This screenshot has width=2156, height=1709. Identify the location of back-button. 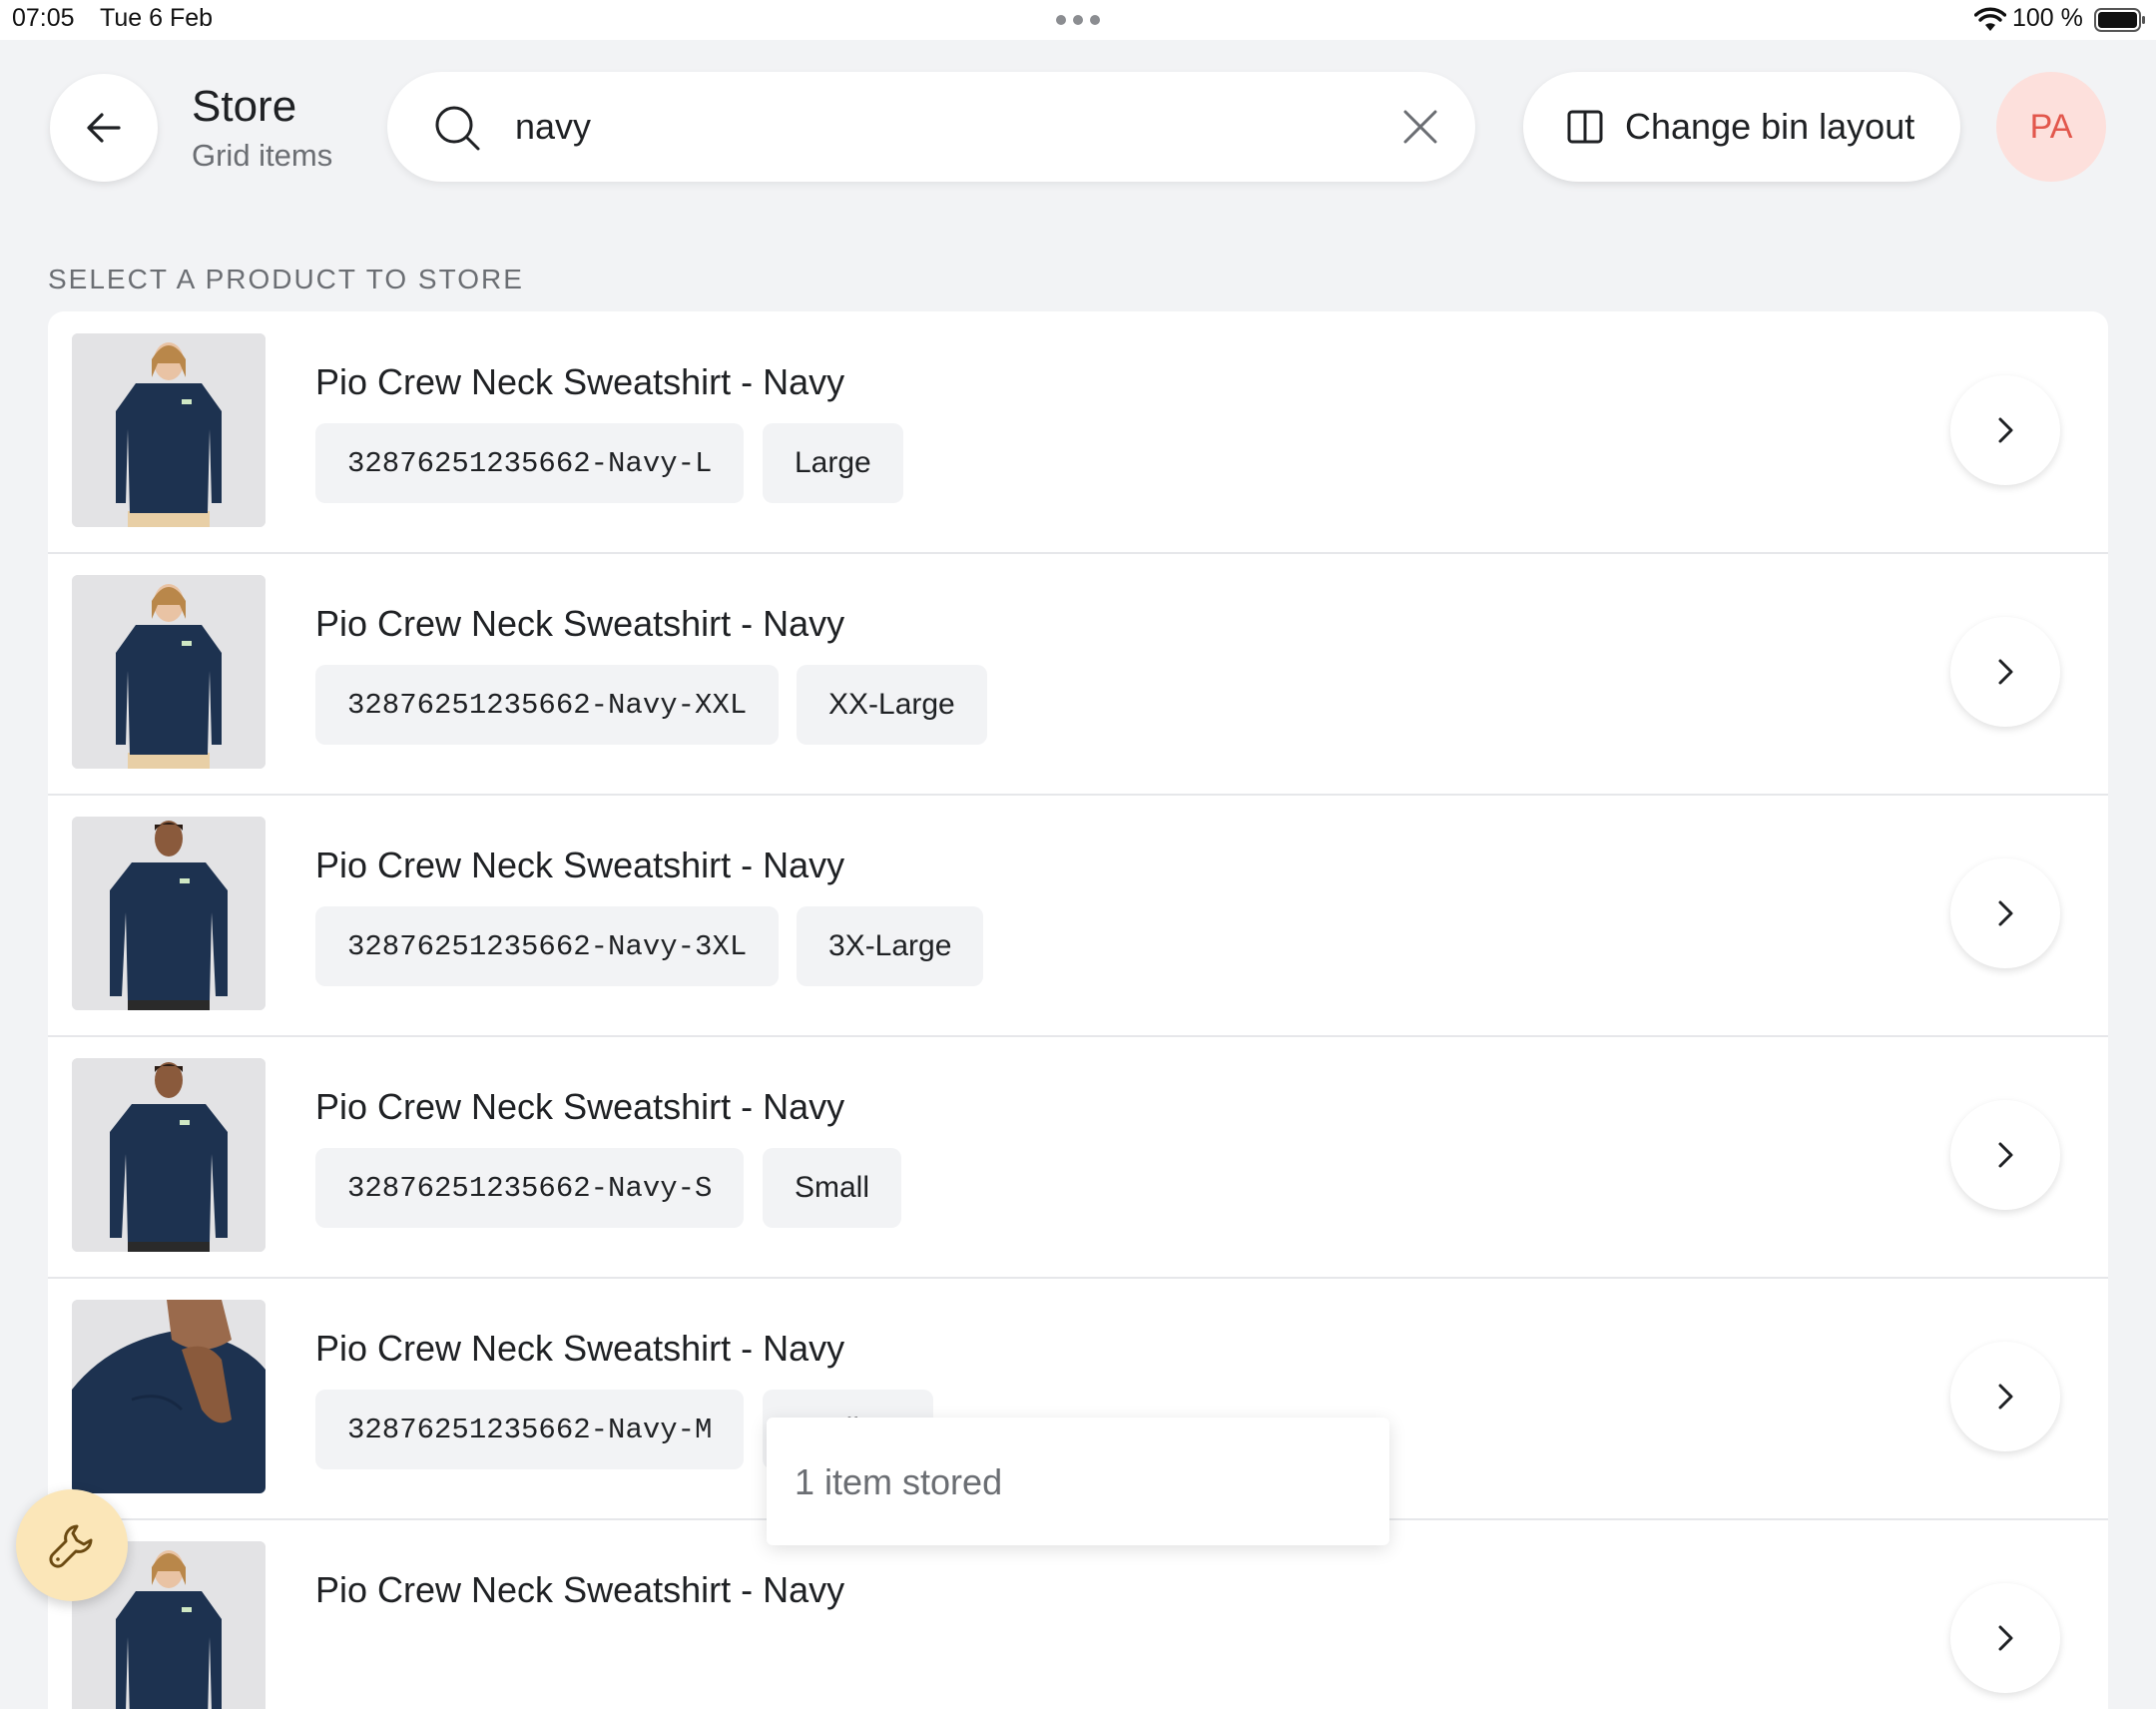
(104, 128).